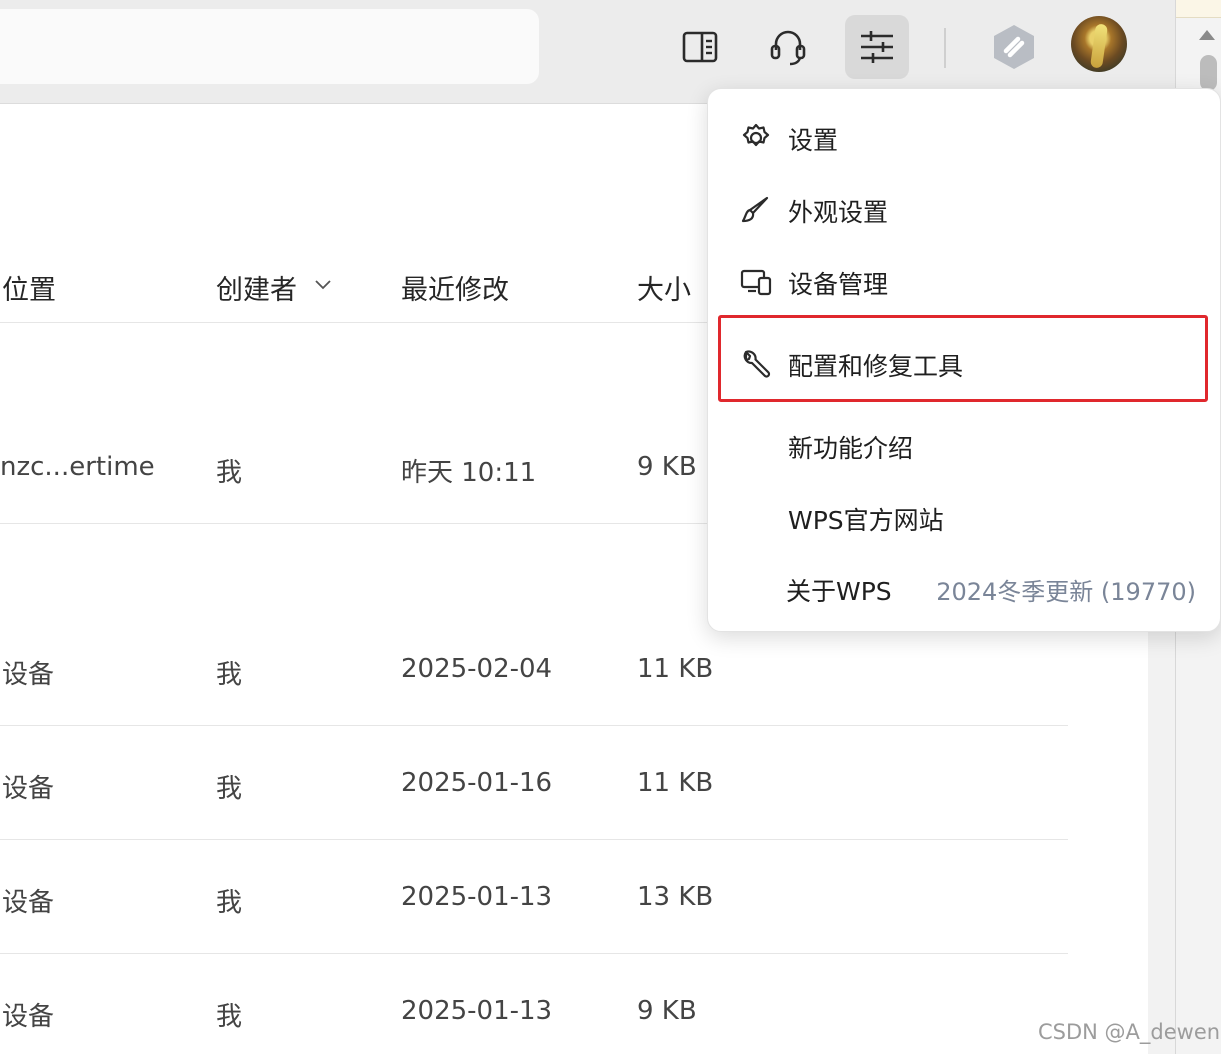 The width and height of the screenshot is (1221, 1054). I want to click on chevron-down-icon, so click(323, 285).